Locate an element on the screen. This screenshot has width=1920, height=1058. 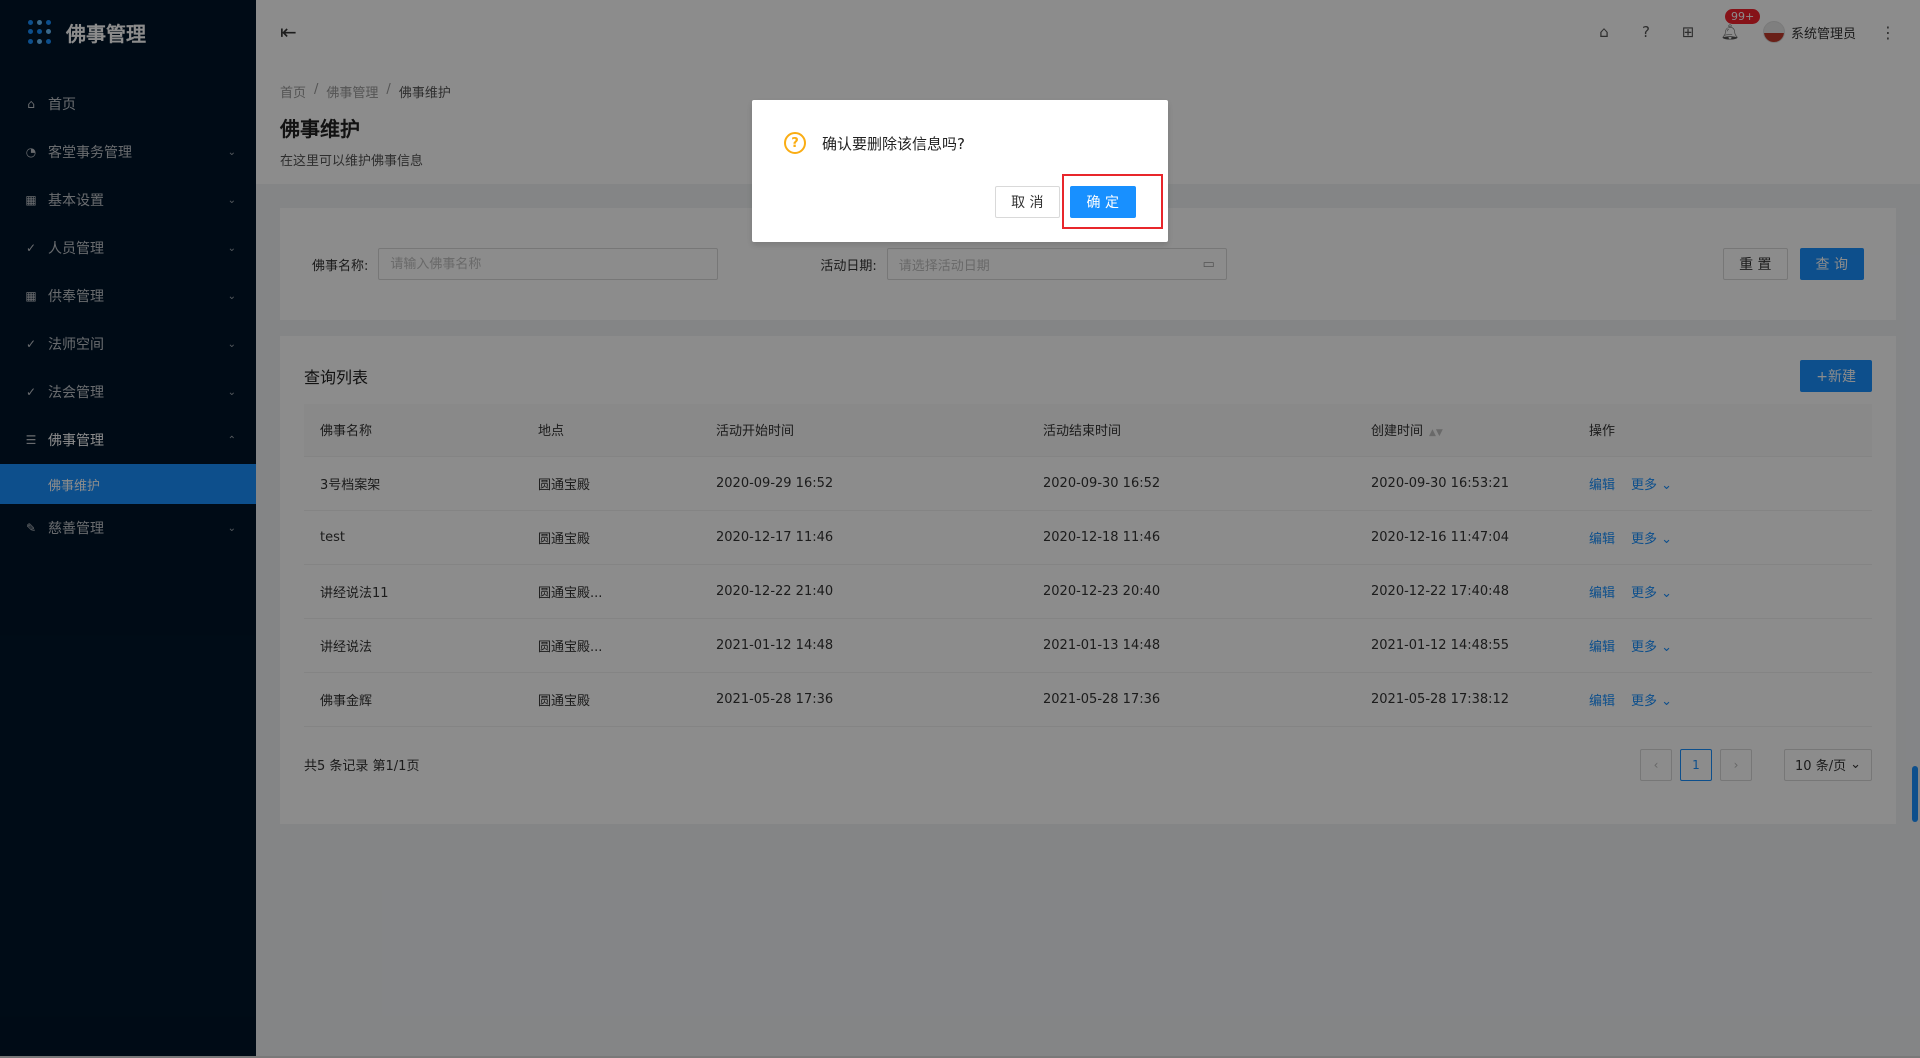
question-circle-icon: ? is located at coordinates (795, 143).